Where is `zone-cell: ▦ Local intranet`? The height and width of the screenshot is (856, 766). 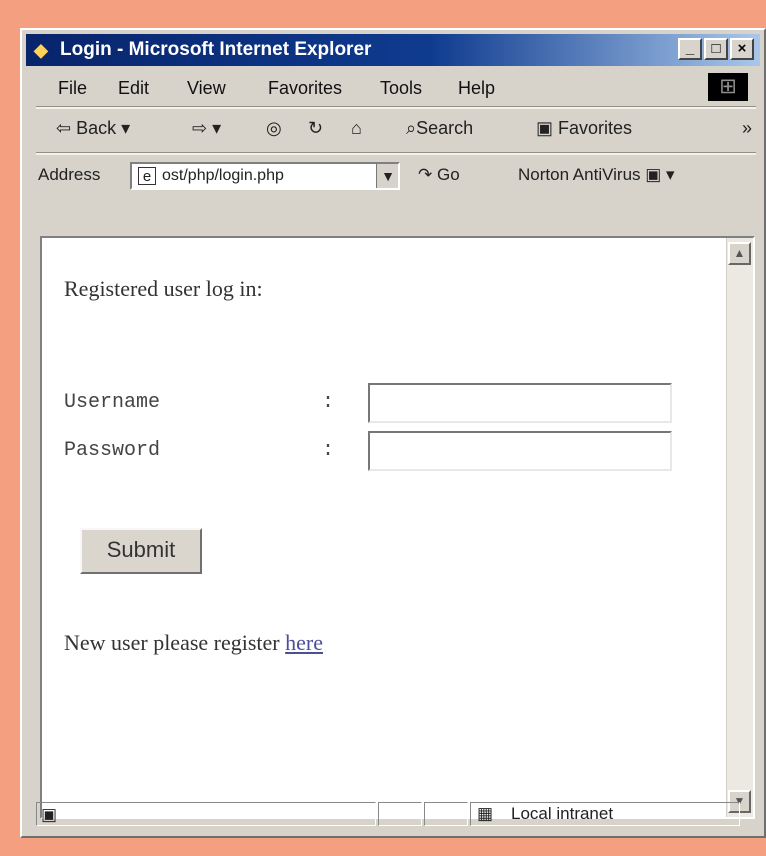 zone-cell: ▦ Local intranet is located at coordinates (605, 814).